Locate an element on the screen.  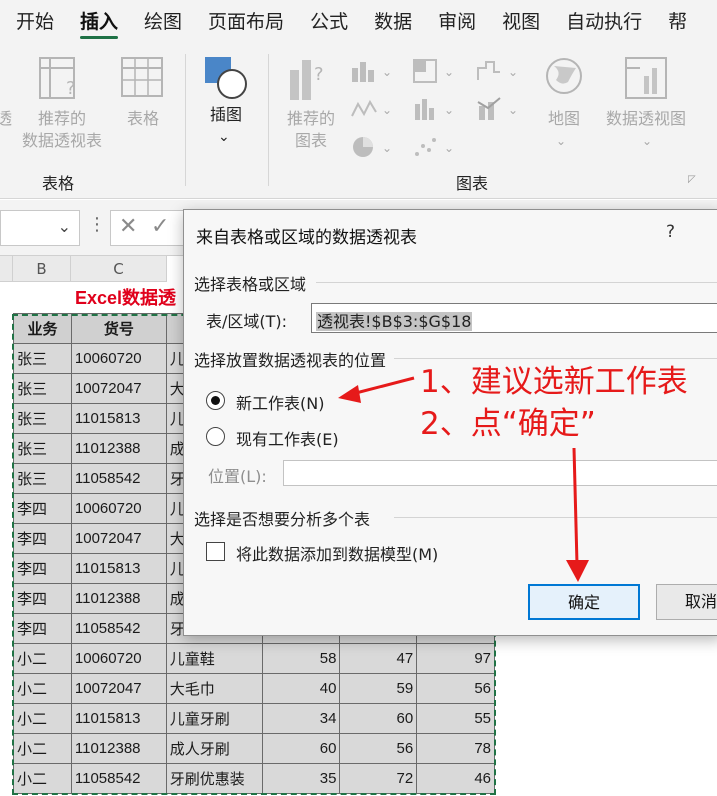
hierarchy-chart-icon: ⌄ is located at coordinates (434, 71).